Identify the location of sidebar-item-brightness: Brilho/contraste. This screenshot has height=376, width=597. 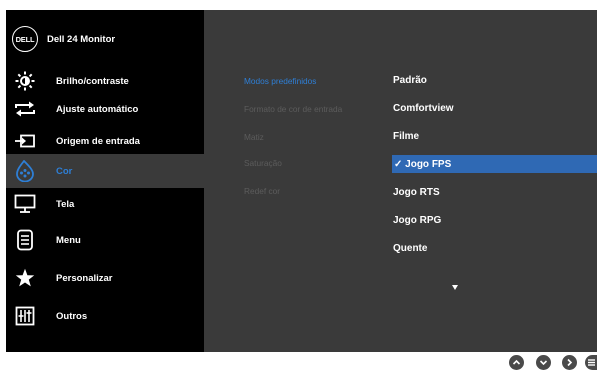
(105, 81).